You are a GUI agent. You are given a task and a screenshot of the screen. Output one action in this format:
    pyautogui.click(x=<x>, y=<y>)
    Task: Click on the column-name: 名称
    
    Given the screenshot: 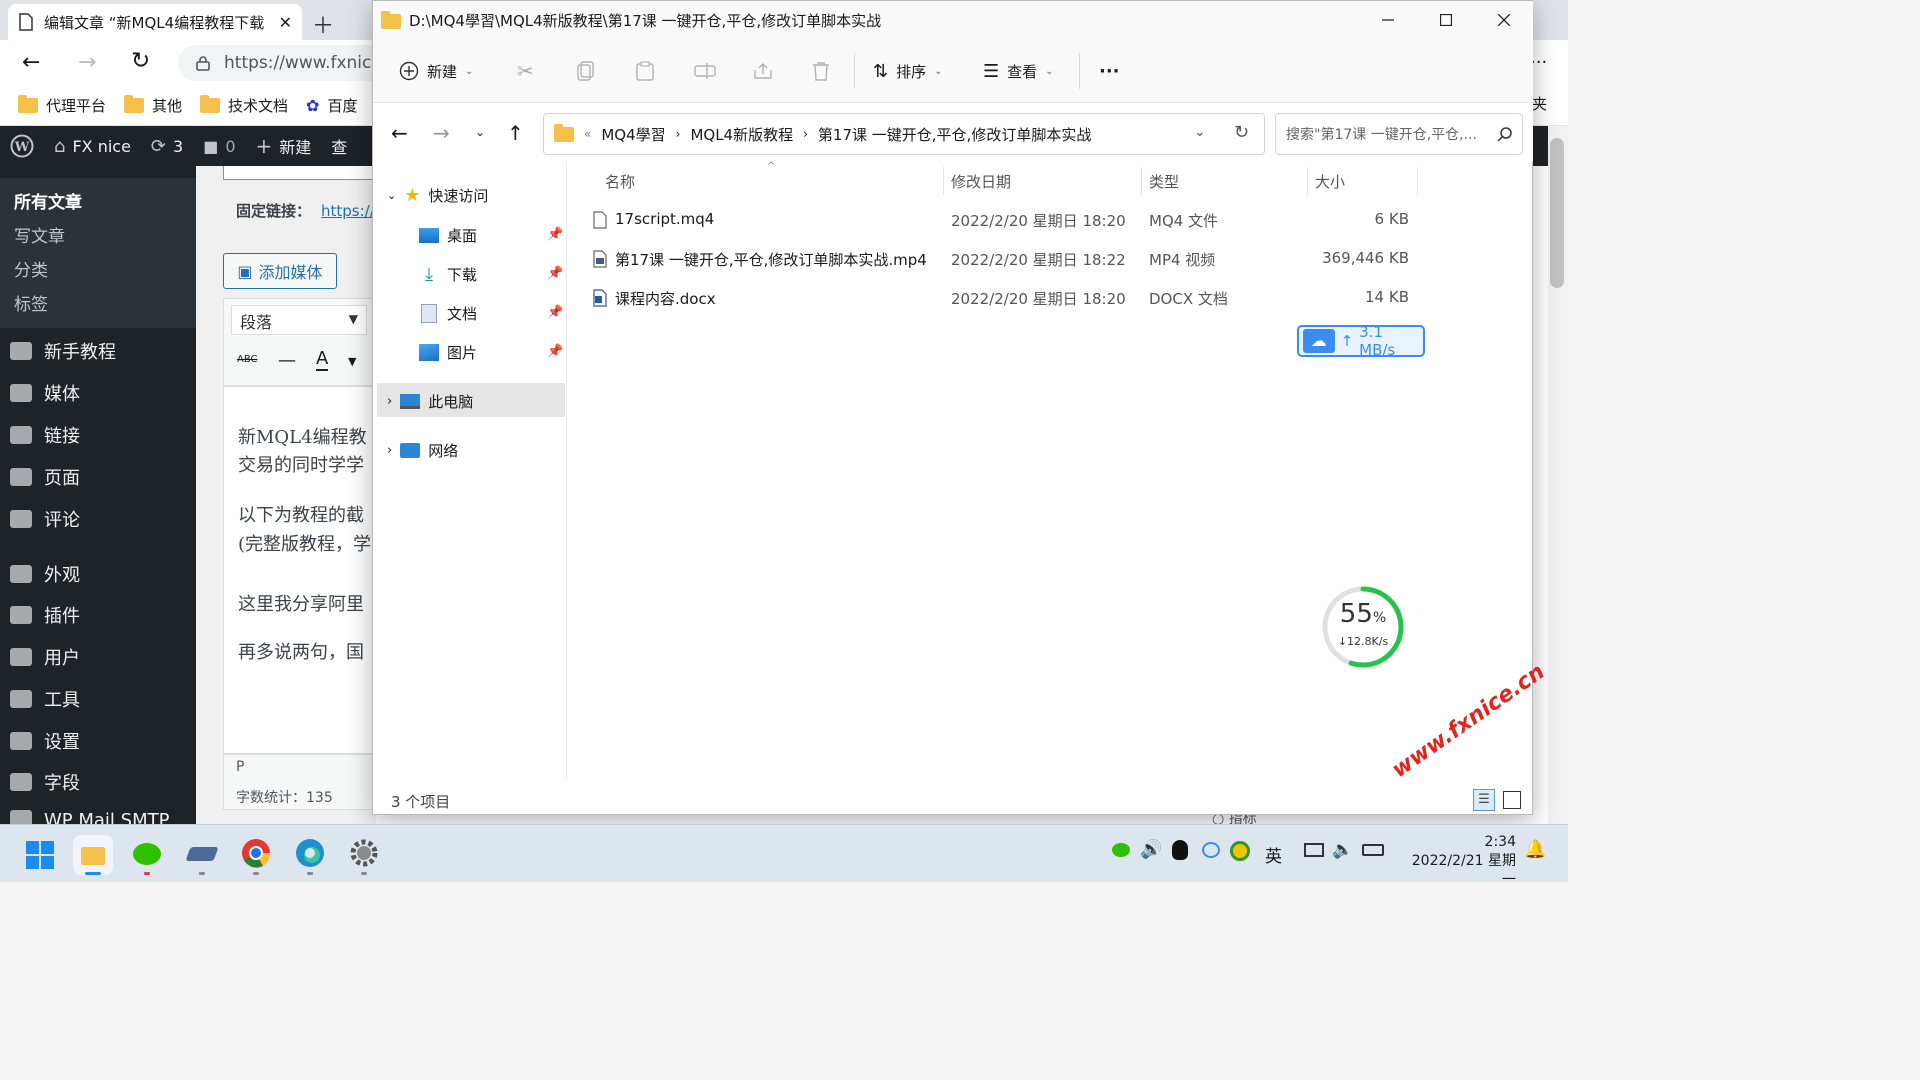 What is the action you would take?
    pyautogui.click(x=620, y=181)
    